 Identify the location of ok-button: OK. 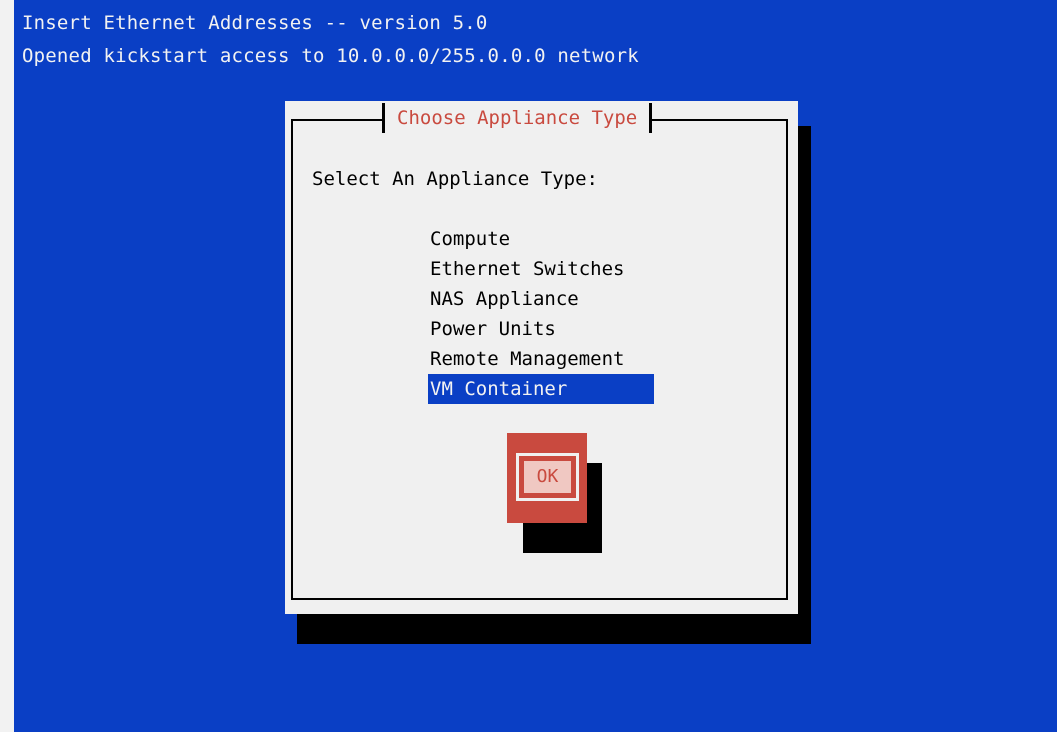
(547, 478).